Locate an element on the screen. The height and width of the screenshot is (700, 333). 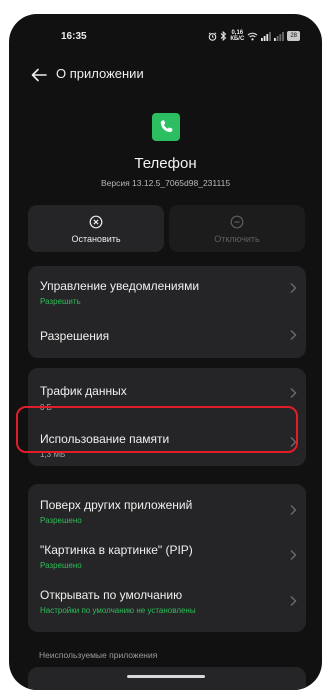
app-icon is located at coordinates (166, 127).